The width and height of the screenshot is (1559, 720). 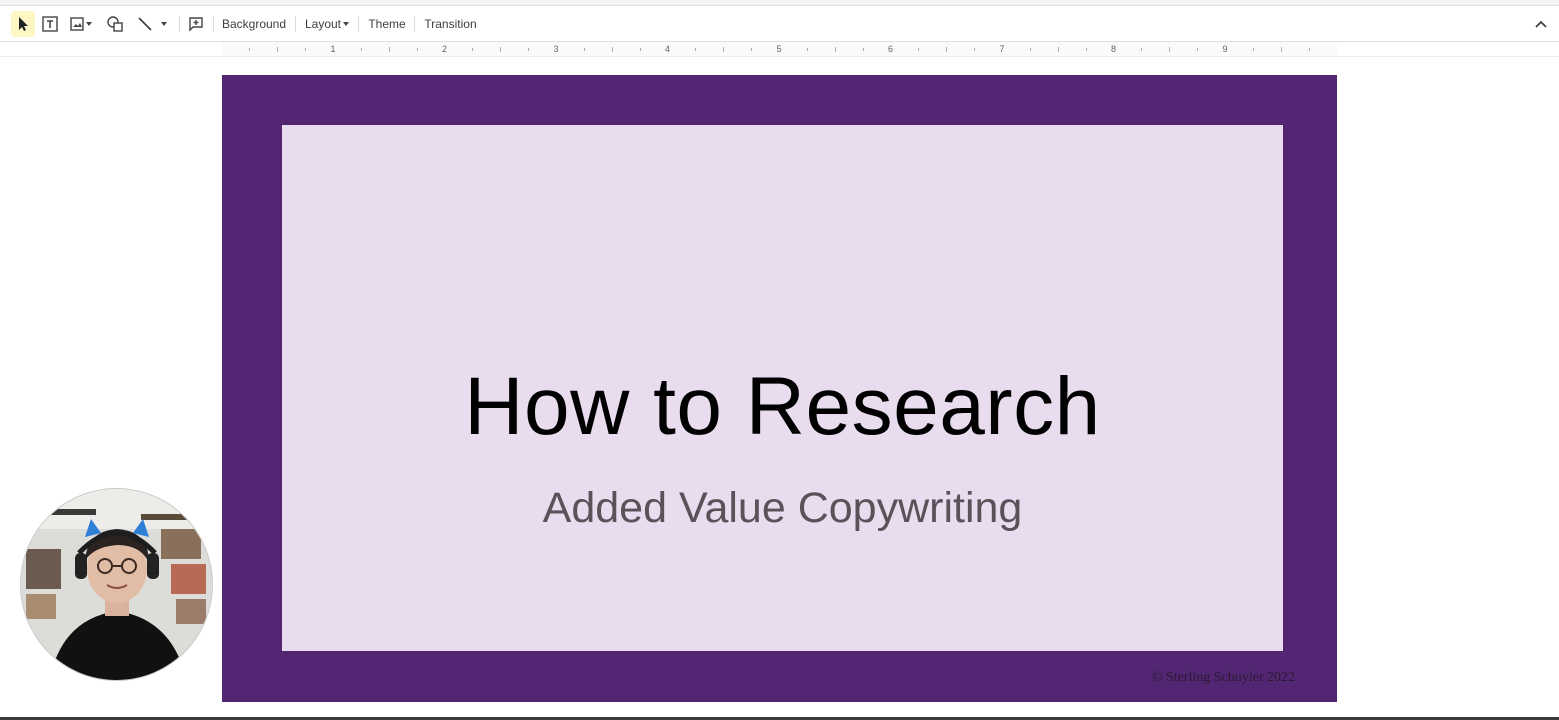 I want to click on image-icon, so click(x=77, y=24).